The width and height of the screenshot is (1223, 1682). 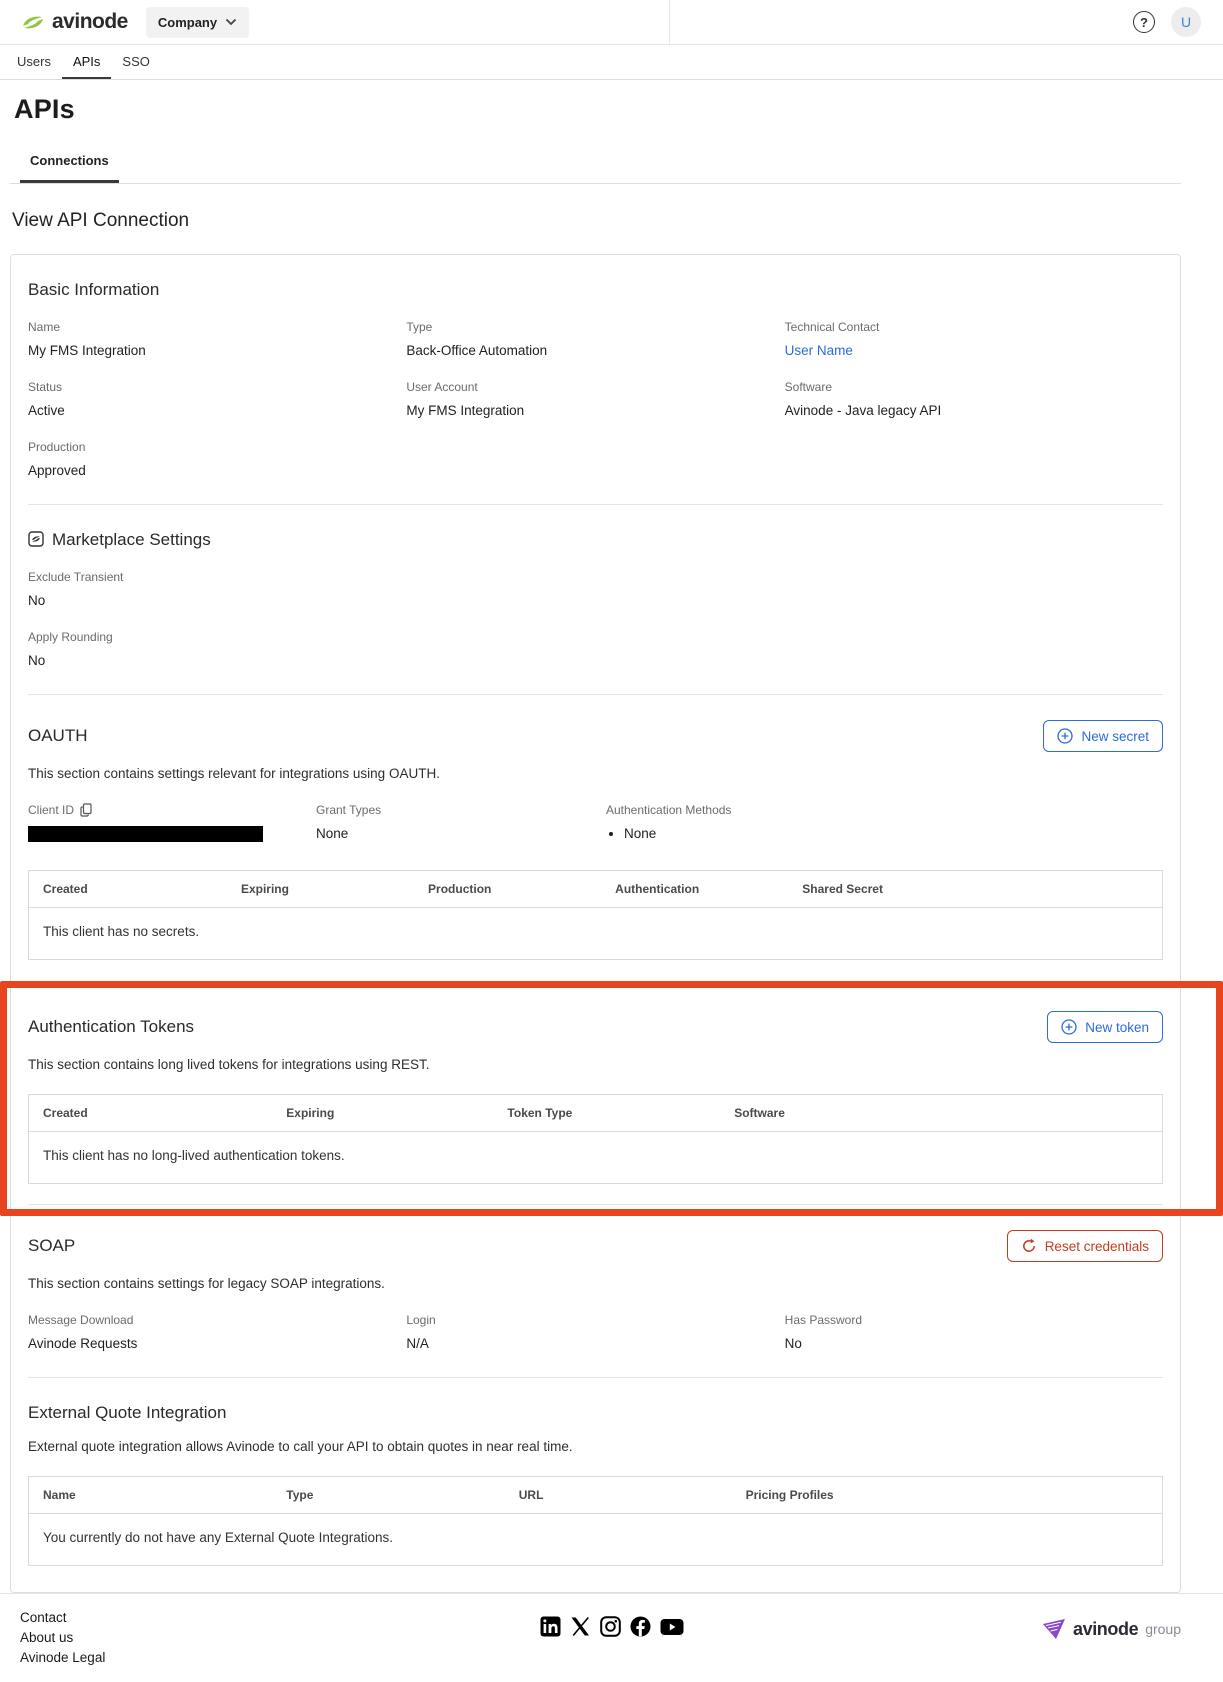 I want to click on avinode-logo: avinode, so click(x=74, y=22).